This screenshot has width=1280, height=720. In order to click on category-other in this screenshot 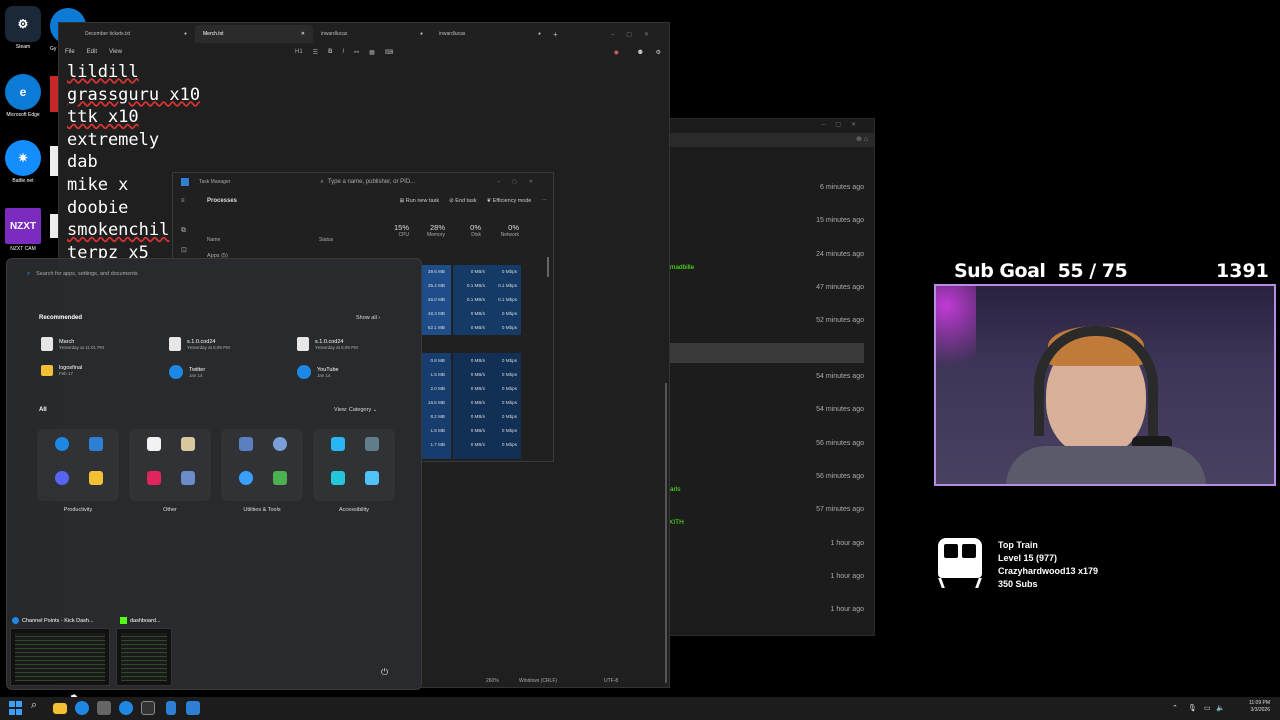, I will do `click(170, 465)`.